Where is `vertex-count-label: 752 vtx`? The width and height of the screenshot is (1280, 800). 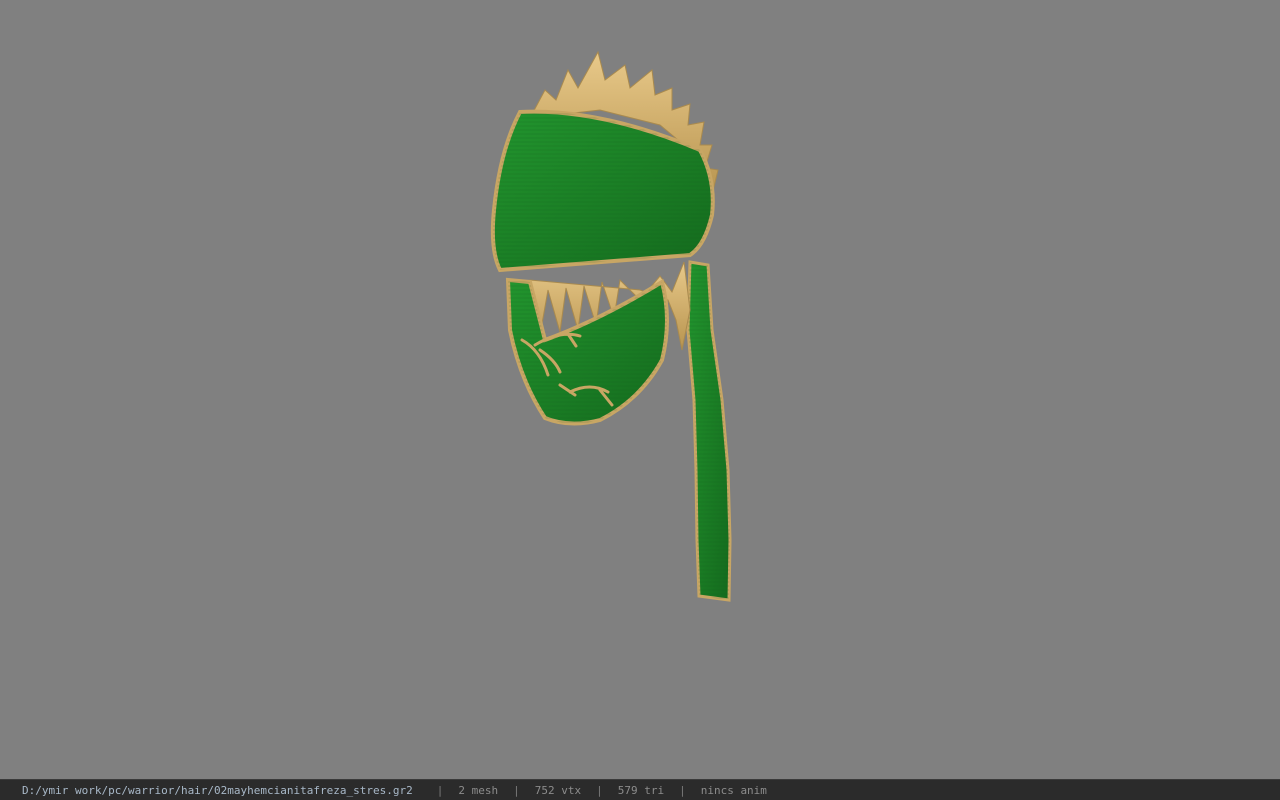 vertex-count-label: 752 vtx is located at coordinates (558, 790).